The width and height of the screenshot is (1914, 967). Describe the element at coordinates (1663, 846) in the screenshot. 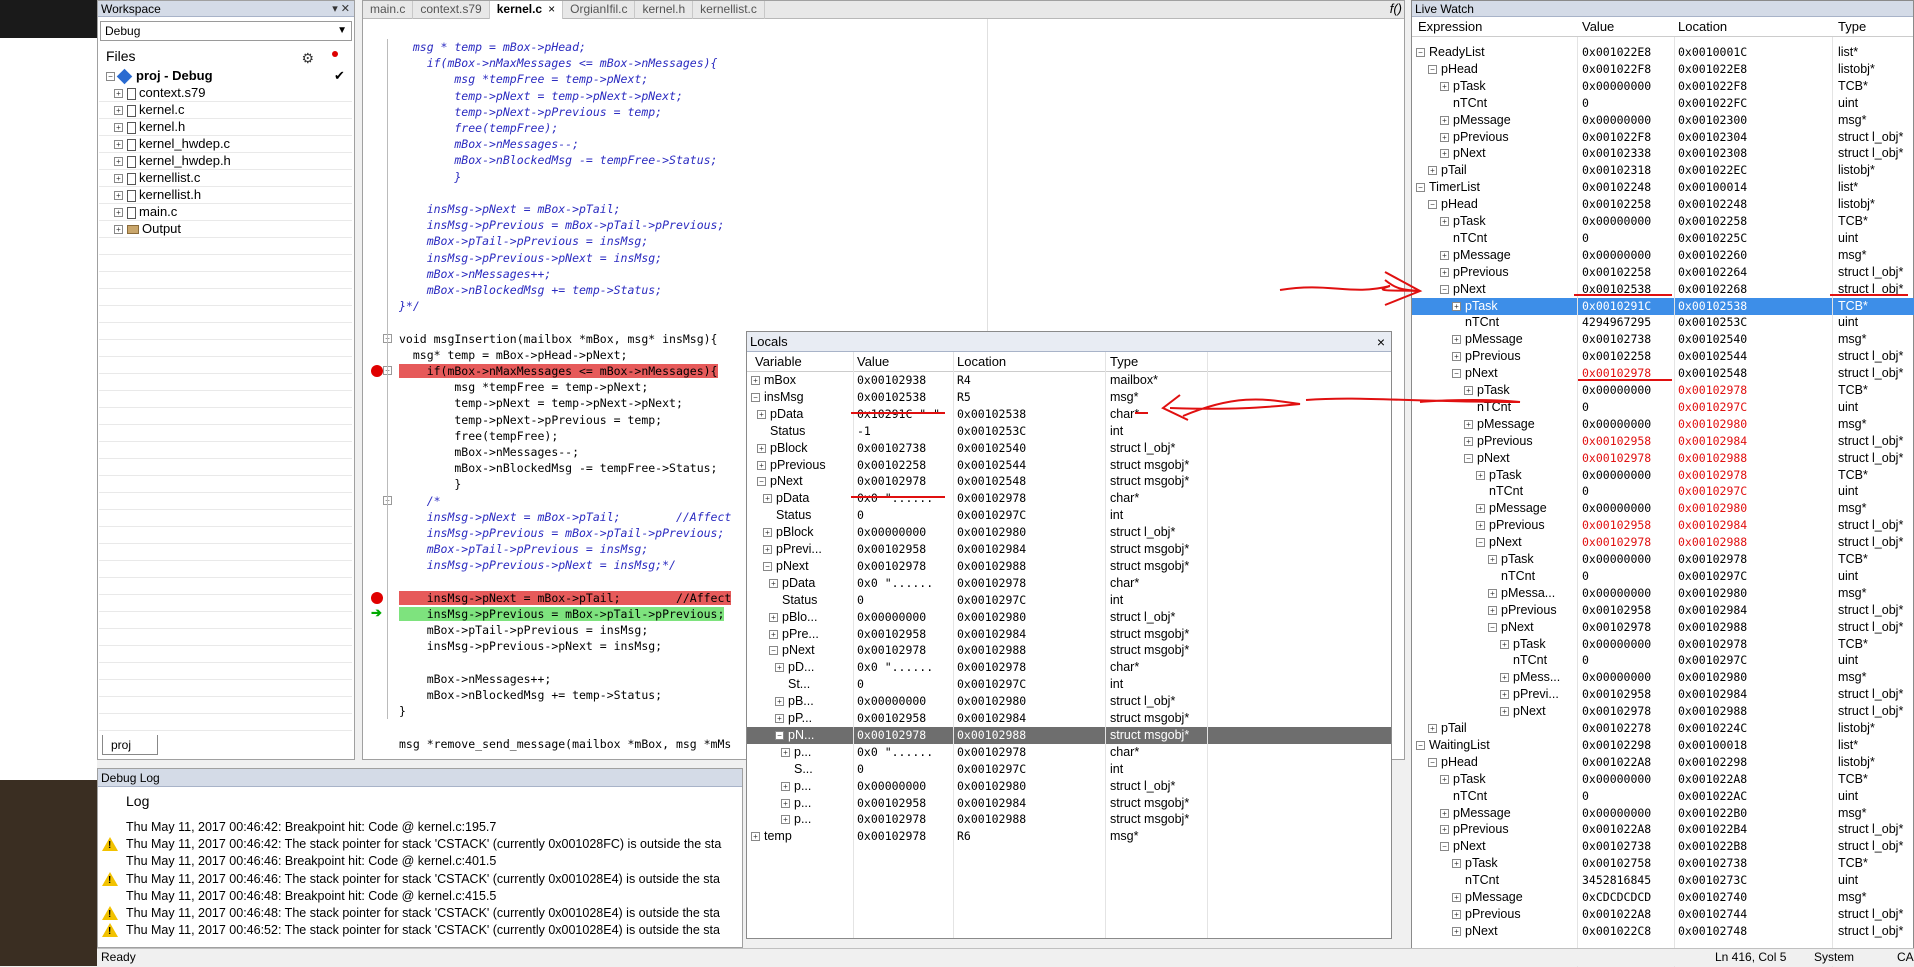

I see `live_watch-row: − pNext 0x00102738 0x001022B8 struct l_obj*` at that location.